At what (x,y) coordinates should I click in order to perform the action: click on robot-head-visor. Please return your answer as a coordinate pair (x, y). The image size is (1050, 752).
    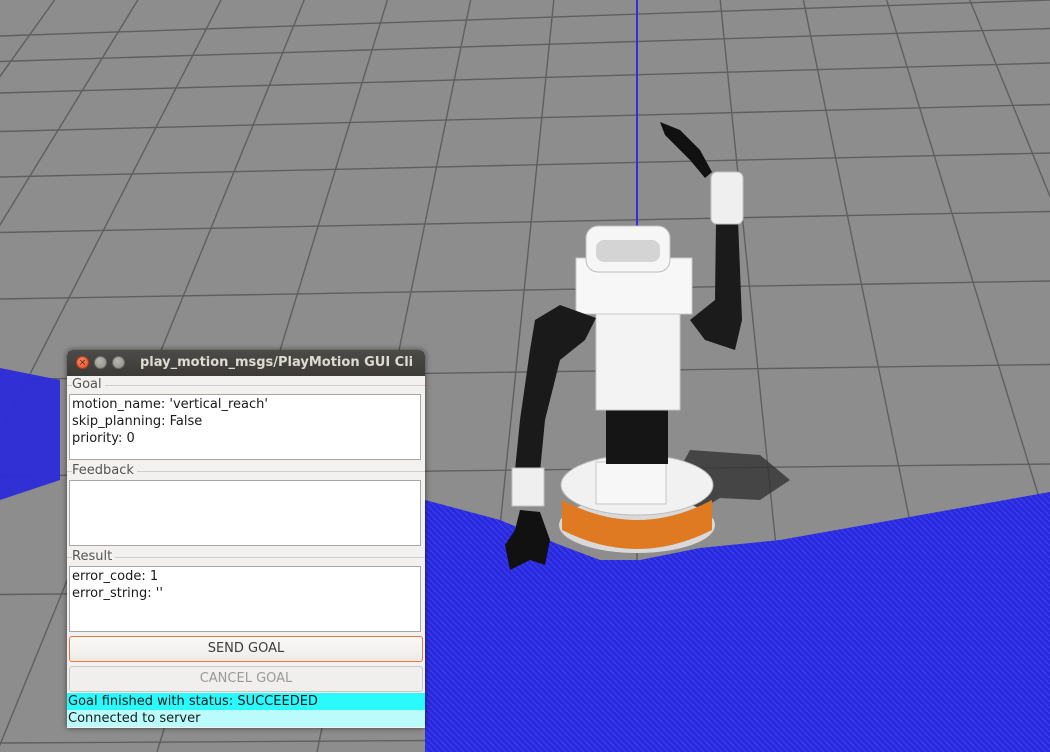
    Looking at the image, I should click on (628, 251).